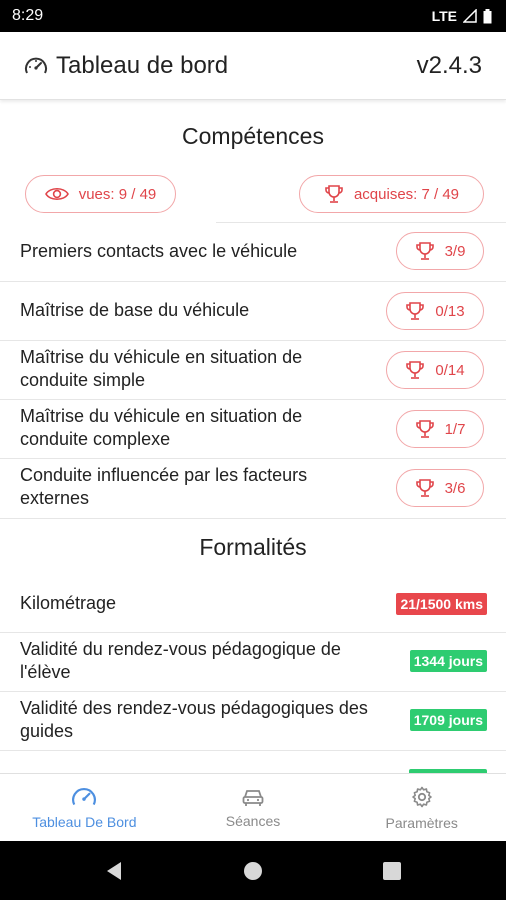  I want to click on system-navigation-bar, so click(253, 870).